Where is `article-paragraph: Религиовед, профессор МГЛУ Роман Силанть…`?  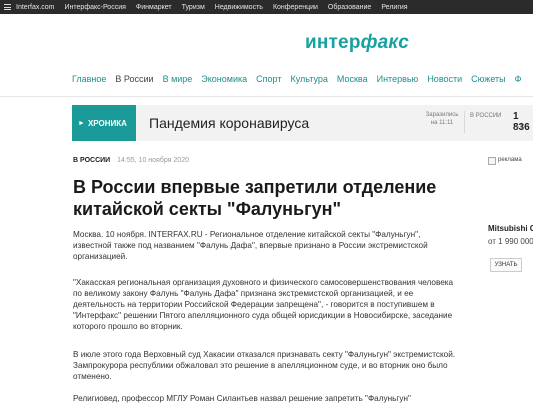
article-paragraph: Религиовед, профессор МГЛУ Роман Силанть… is located at coordinates (242, 398).